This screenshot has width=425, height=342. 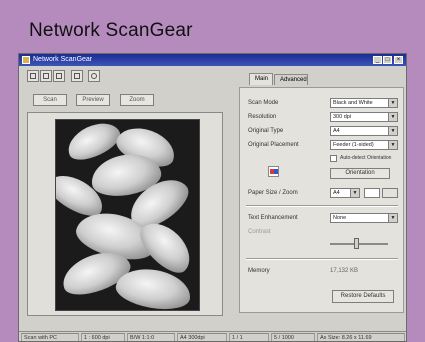 What do you see at coordinates (363, 296) in the screenshot?
I see `restore-defaults-button: Restore Defaults` at bounding box center [363, 296].